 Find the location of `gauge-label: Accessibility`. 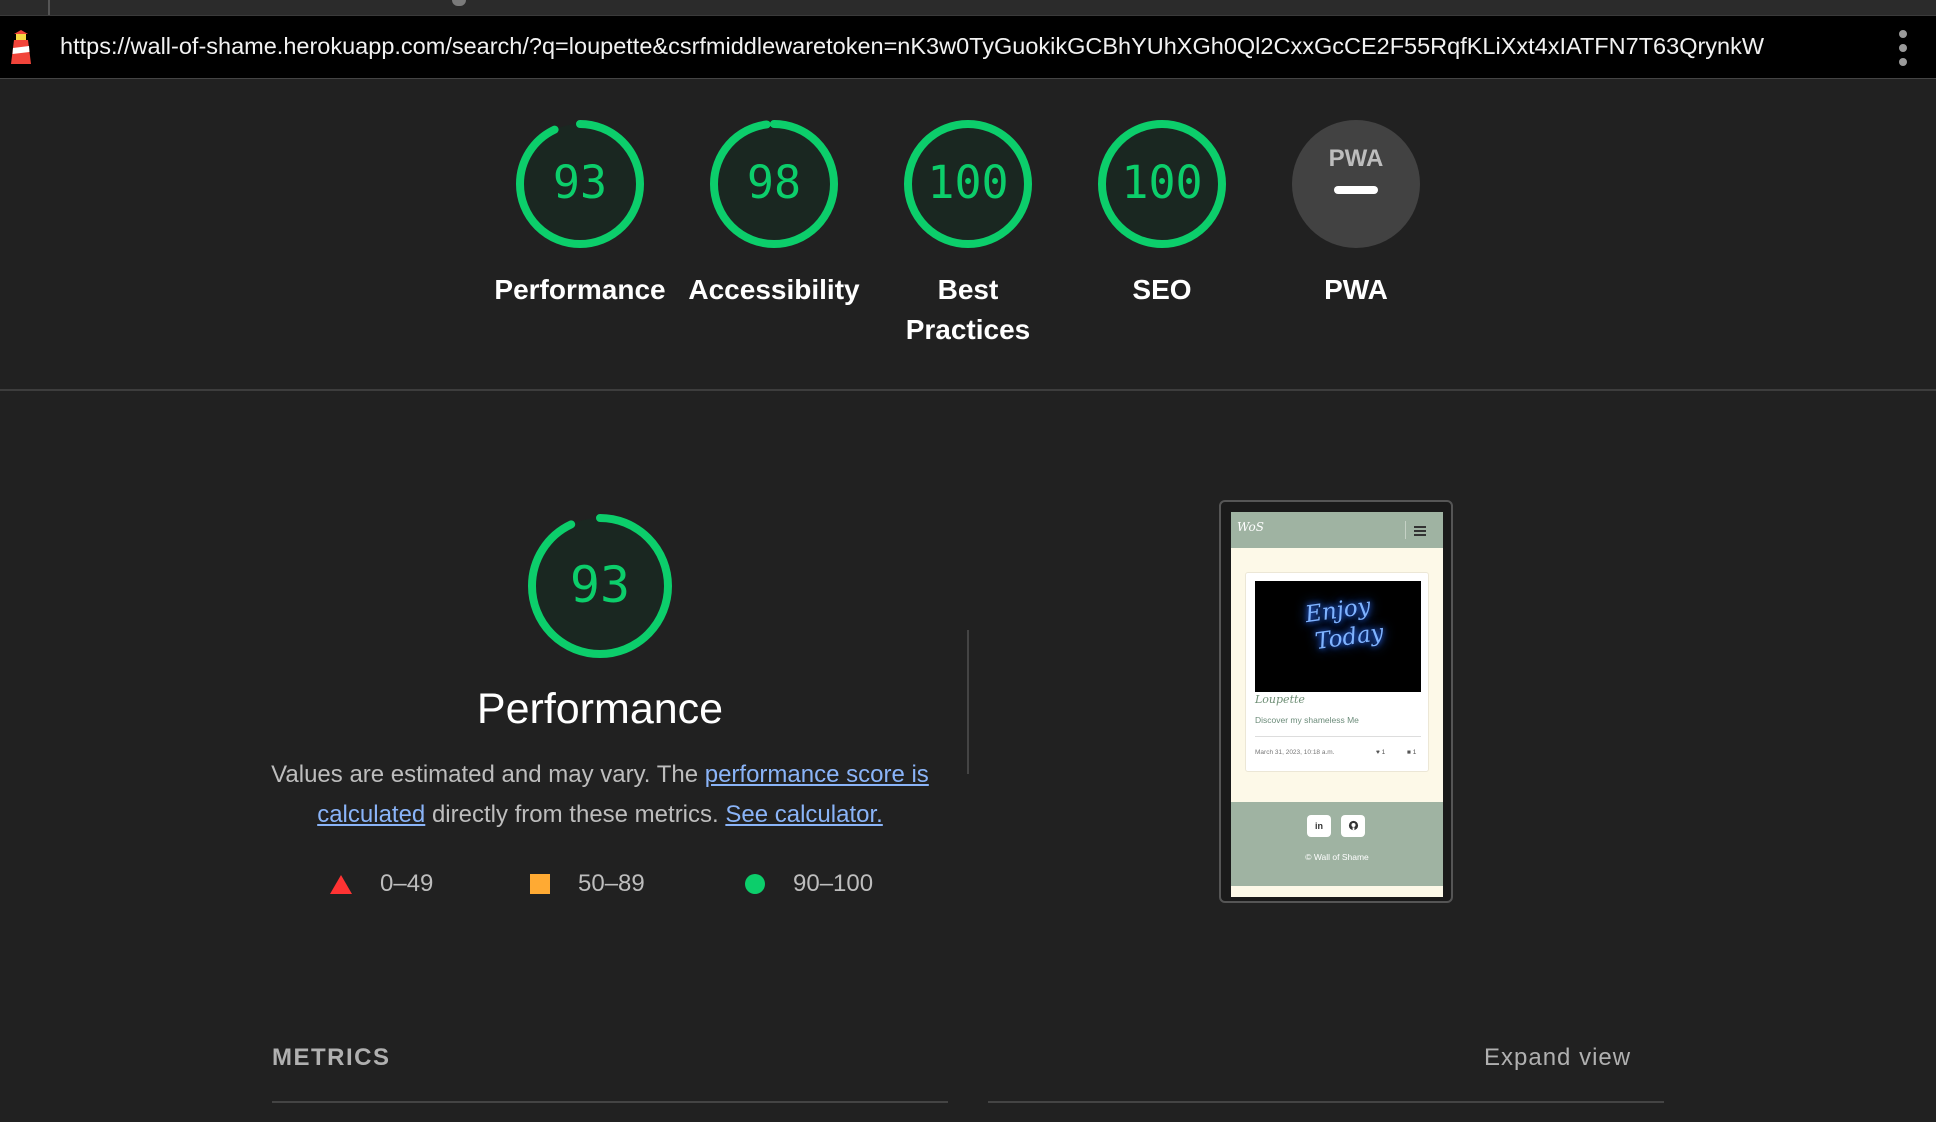

gauge-label: Accessibility is located at coordinates (774, 289).